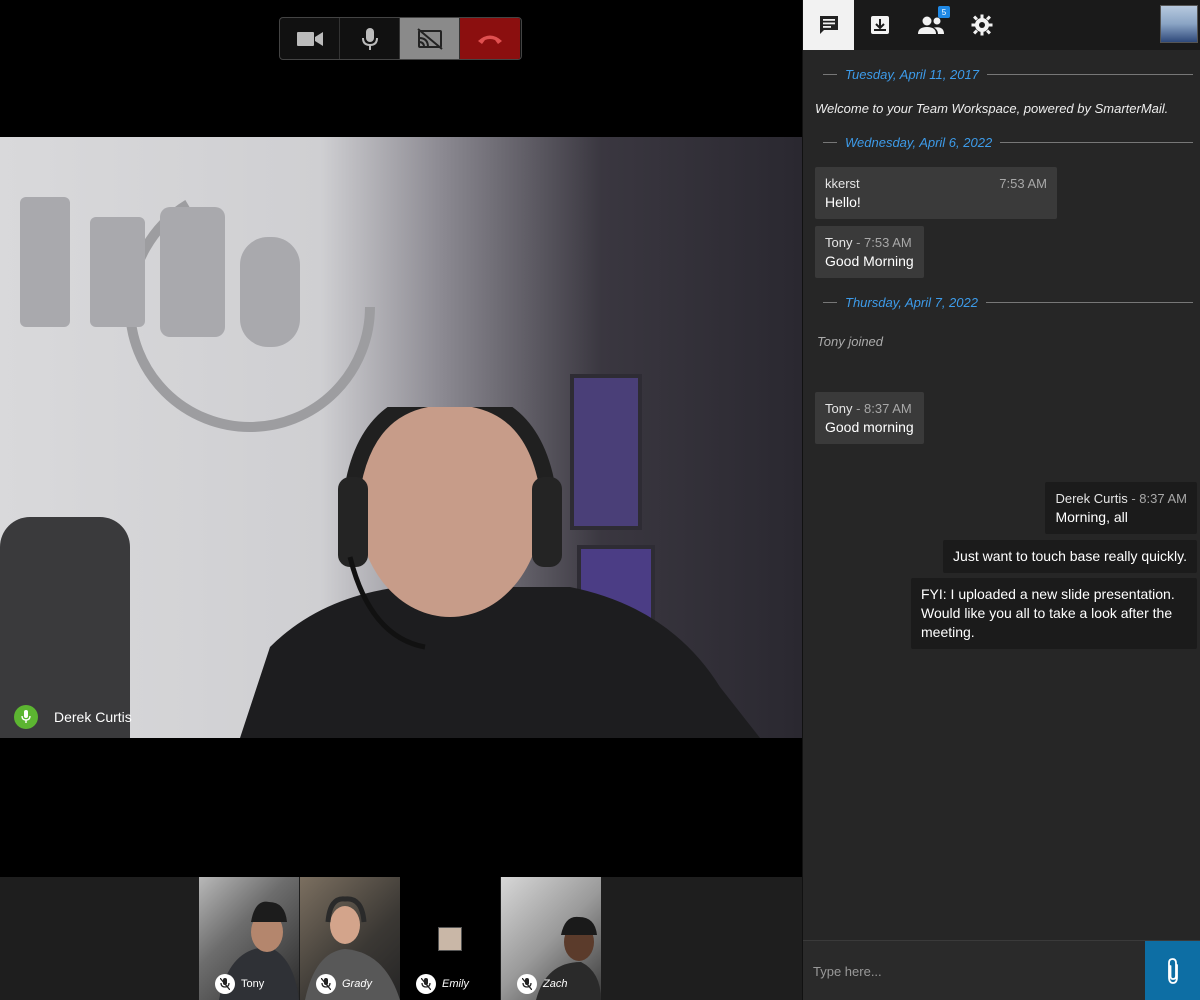 The image size is (1200, 1000). I want to click on speaker-mic-indicator, so click(26, 717).